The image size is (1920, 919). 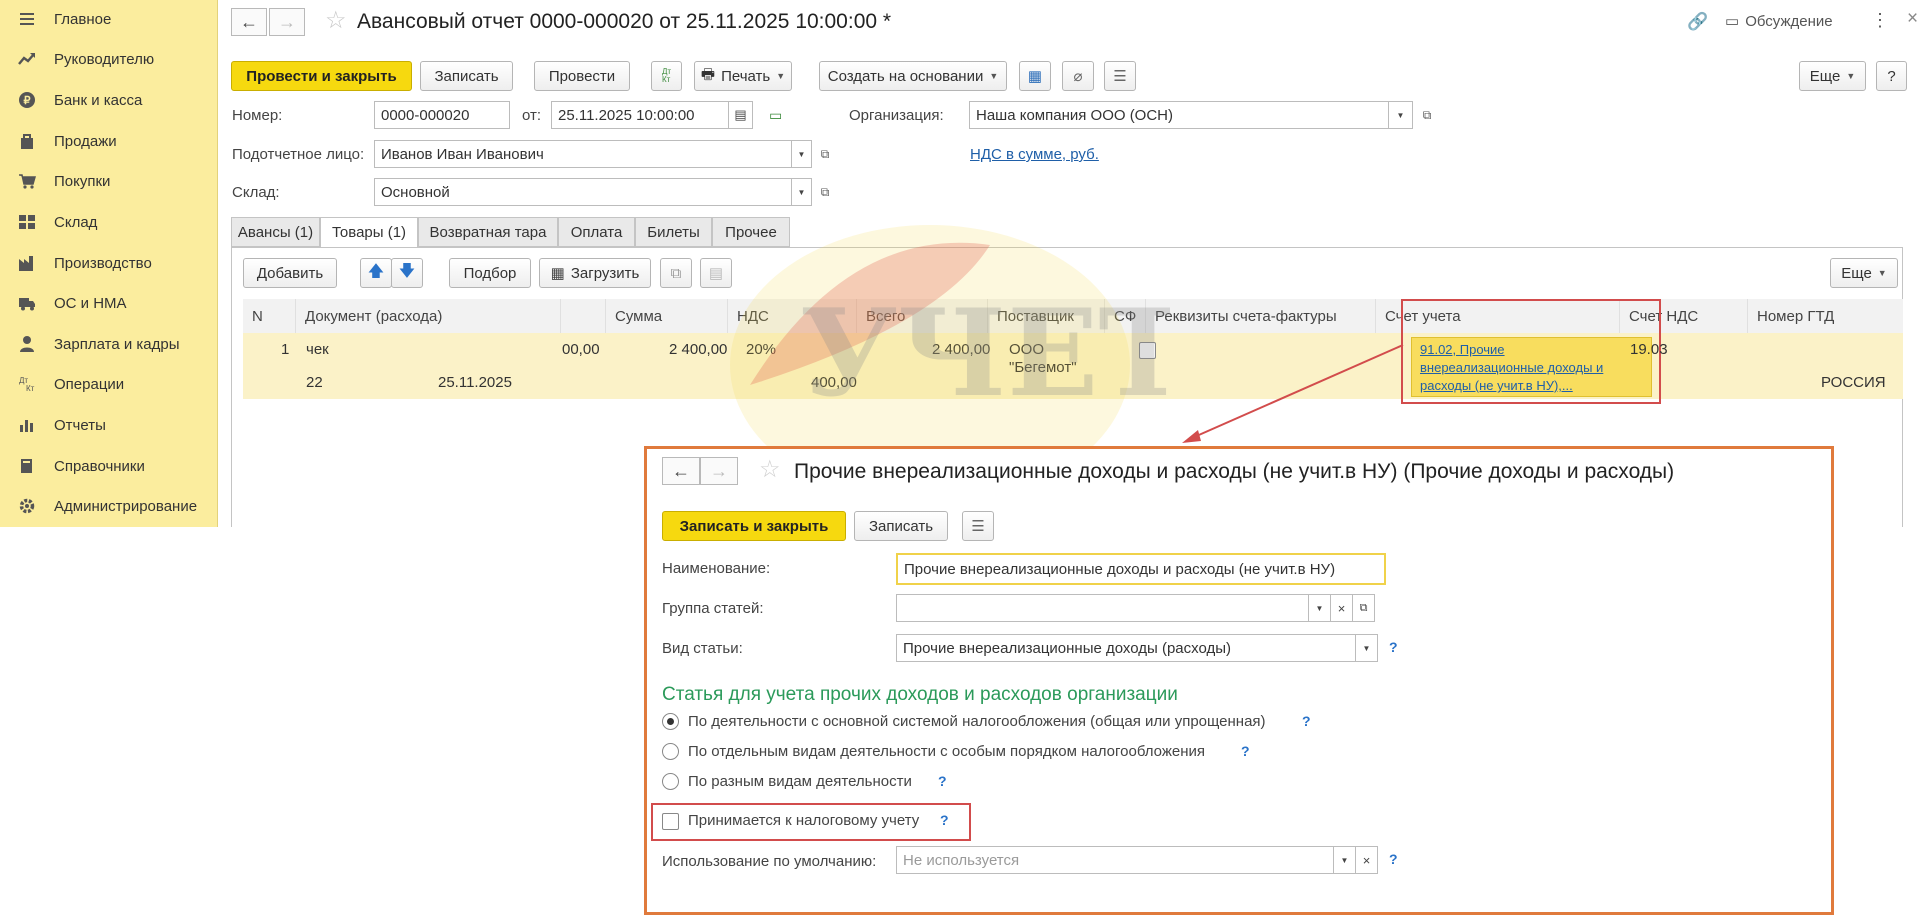 I want to click on tab-goods: Товары (1), so click(x=369, y=232).